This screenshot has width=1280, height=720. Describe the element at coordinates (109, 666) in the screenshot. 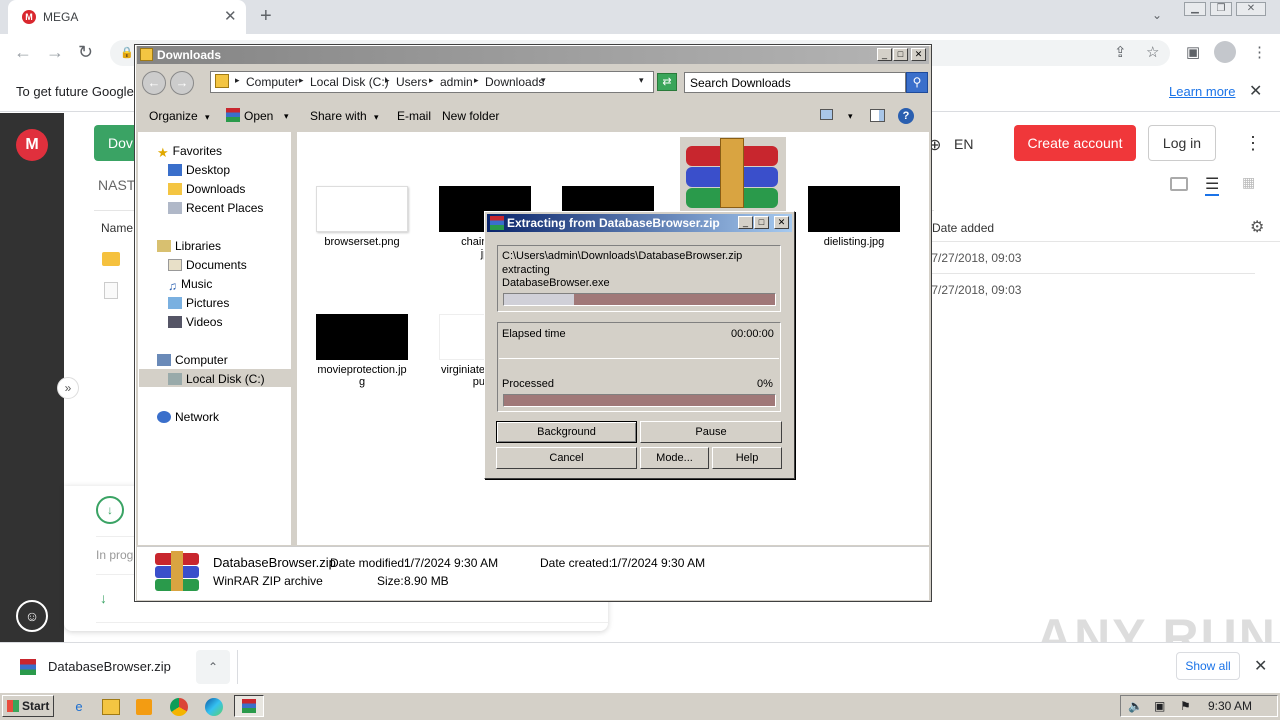

I see `download-filename: DatabaseBrowser.zip` at that location.